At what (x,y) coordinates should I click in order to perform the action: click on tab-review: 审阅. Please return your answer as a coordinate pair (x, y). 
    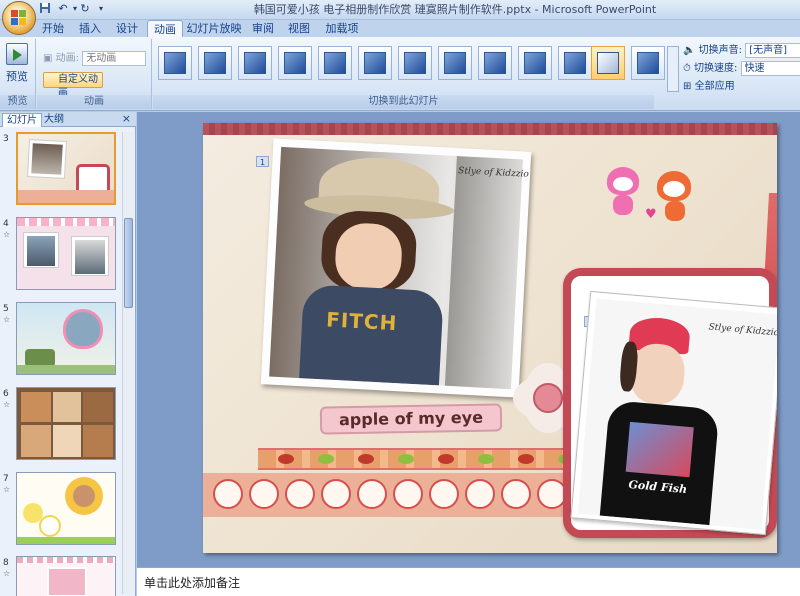
    Looking at the image, I should click on (263, 28).